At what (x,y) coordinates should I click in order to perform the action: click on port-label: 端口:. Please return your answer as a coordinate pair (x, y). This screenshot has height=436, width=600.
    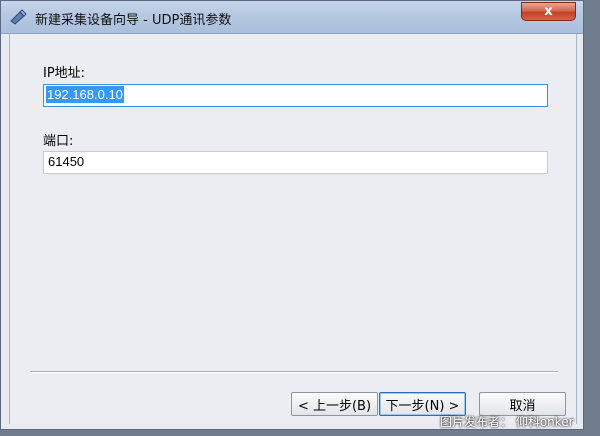
    Looking at the image, I should click on (58, 141).